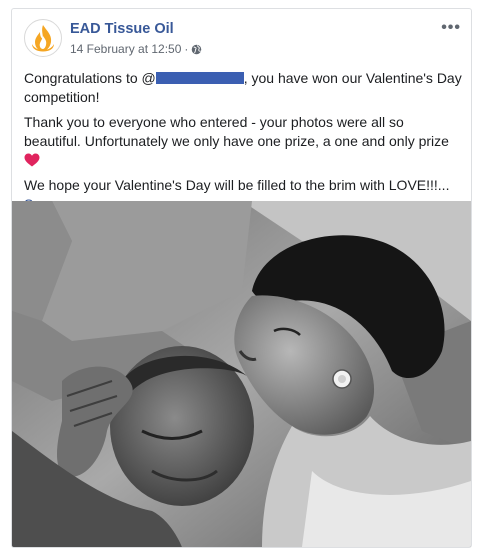  What do you see at coordinates (199, 78) in the screenshot?
I see `redacted-username` at bounding box center [199, 78].